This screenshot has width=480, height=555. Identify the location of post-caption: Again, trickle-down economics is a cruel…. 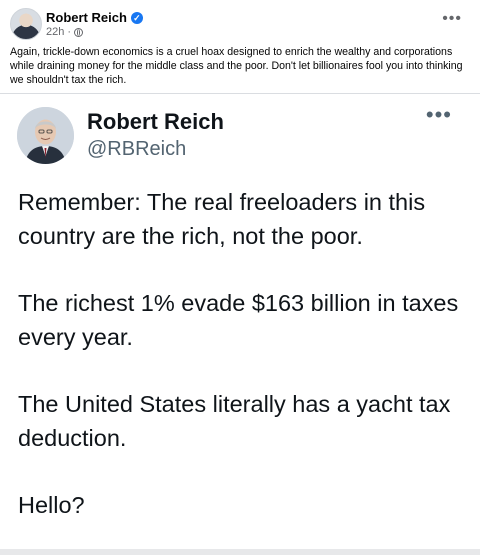
(236, 66).